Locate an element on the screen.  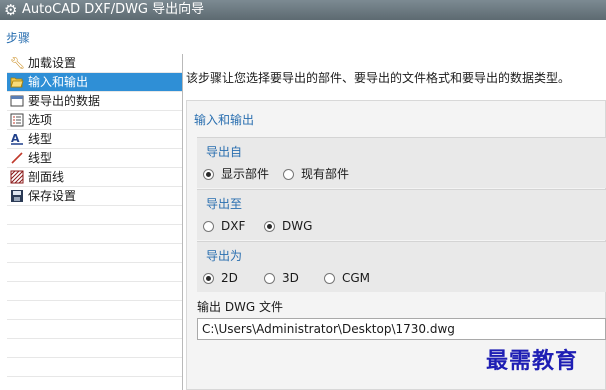
export-from-title: 导出自 is located at coordinates (224, 152).